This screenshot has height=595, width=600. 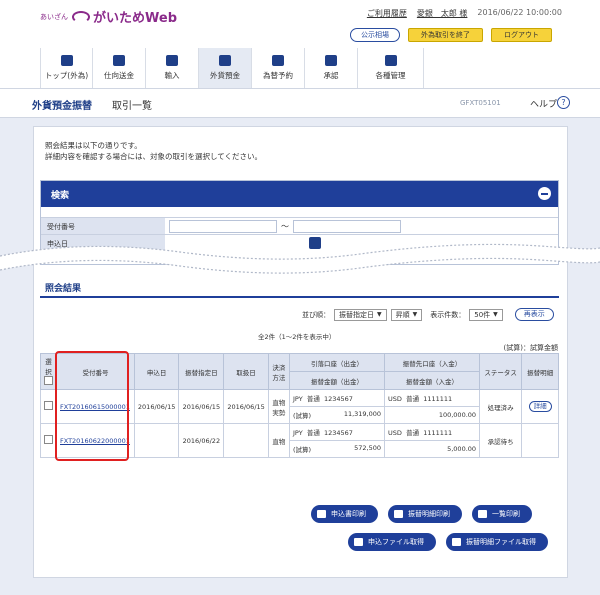 I want to click on from-acct-cell: JPY 普通 1234567, so click(x=337, y=398).